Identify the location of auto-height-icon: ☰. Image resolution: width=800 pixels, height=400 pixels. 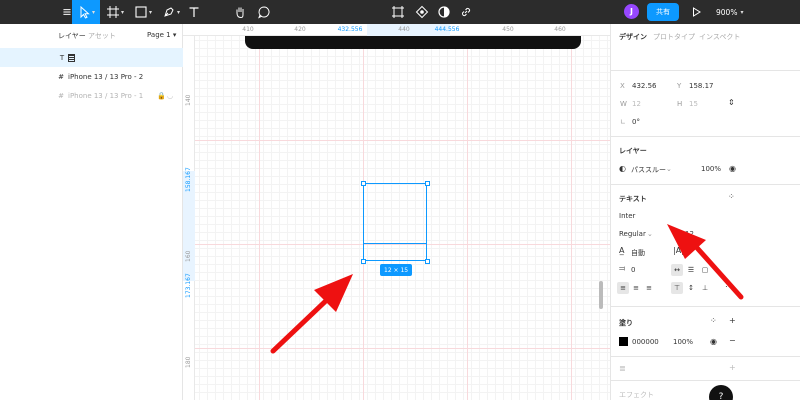
(691, 270).